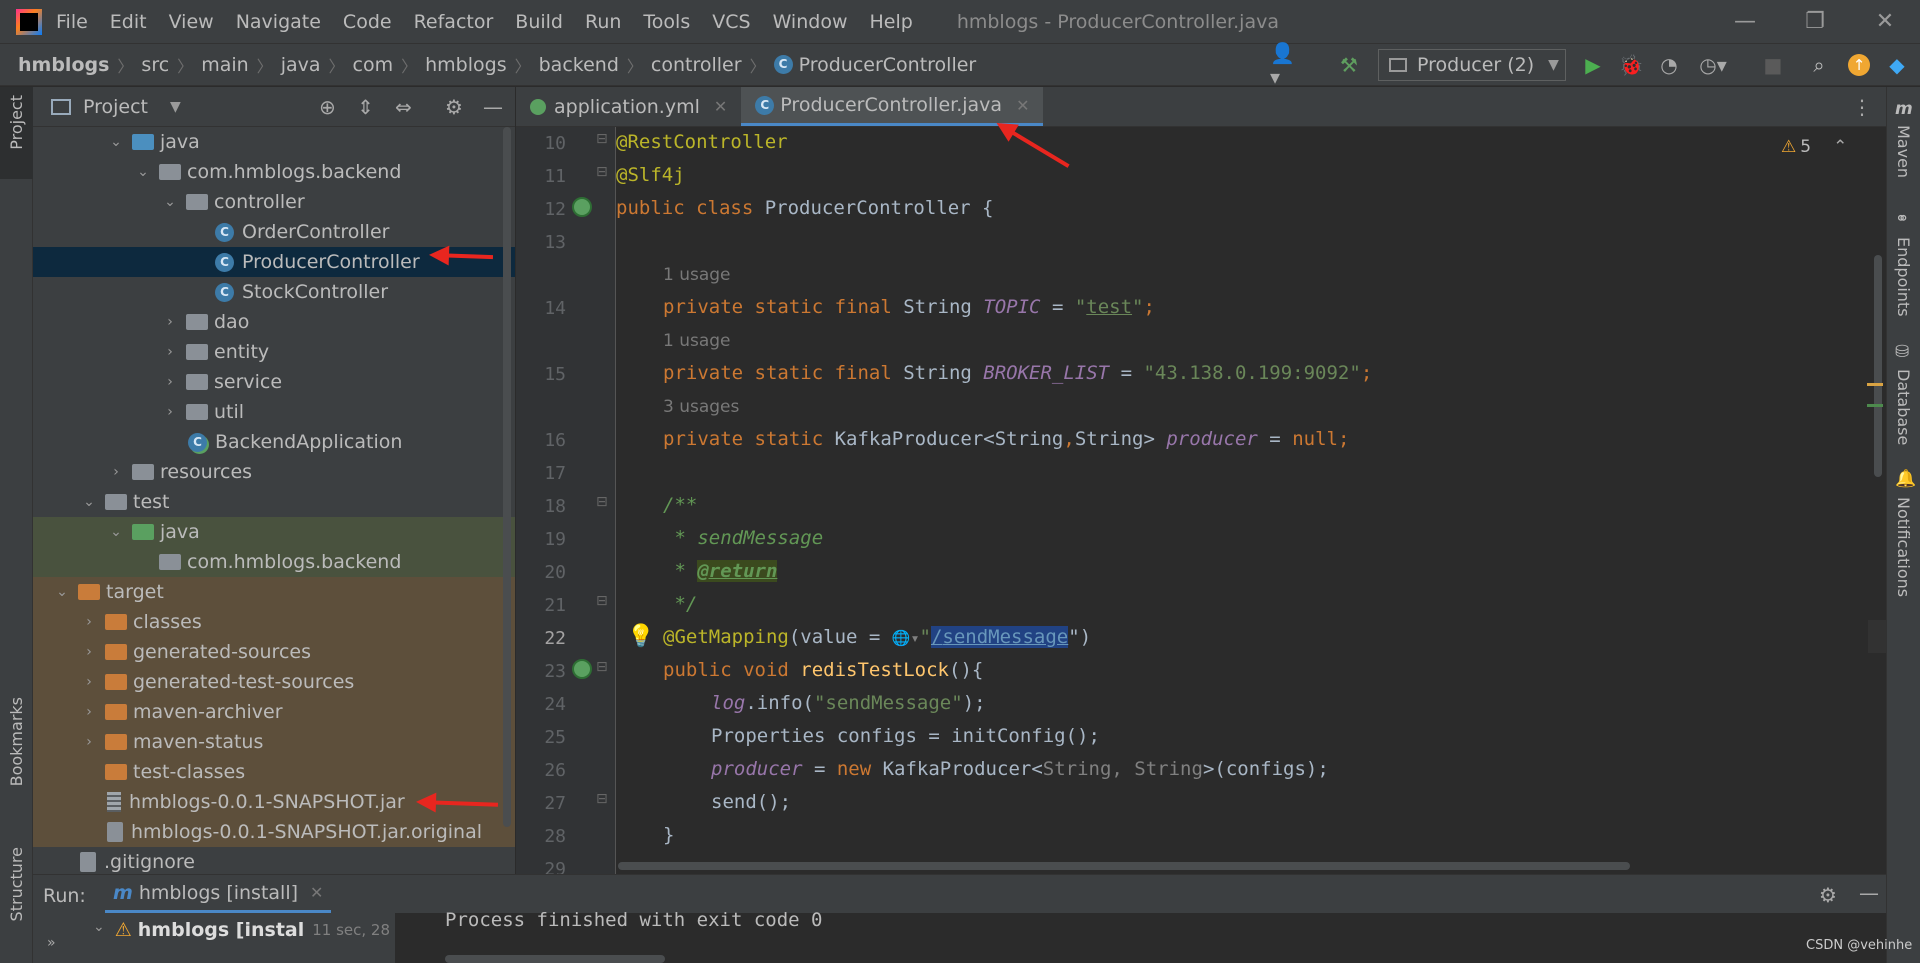 The height and width of the screenshot is (963, 1920). I want to click on editor-horizontal-scrollbar, so click(1124, 866).